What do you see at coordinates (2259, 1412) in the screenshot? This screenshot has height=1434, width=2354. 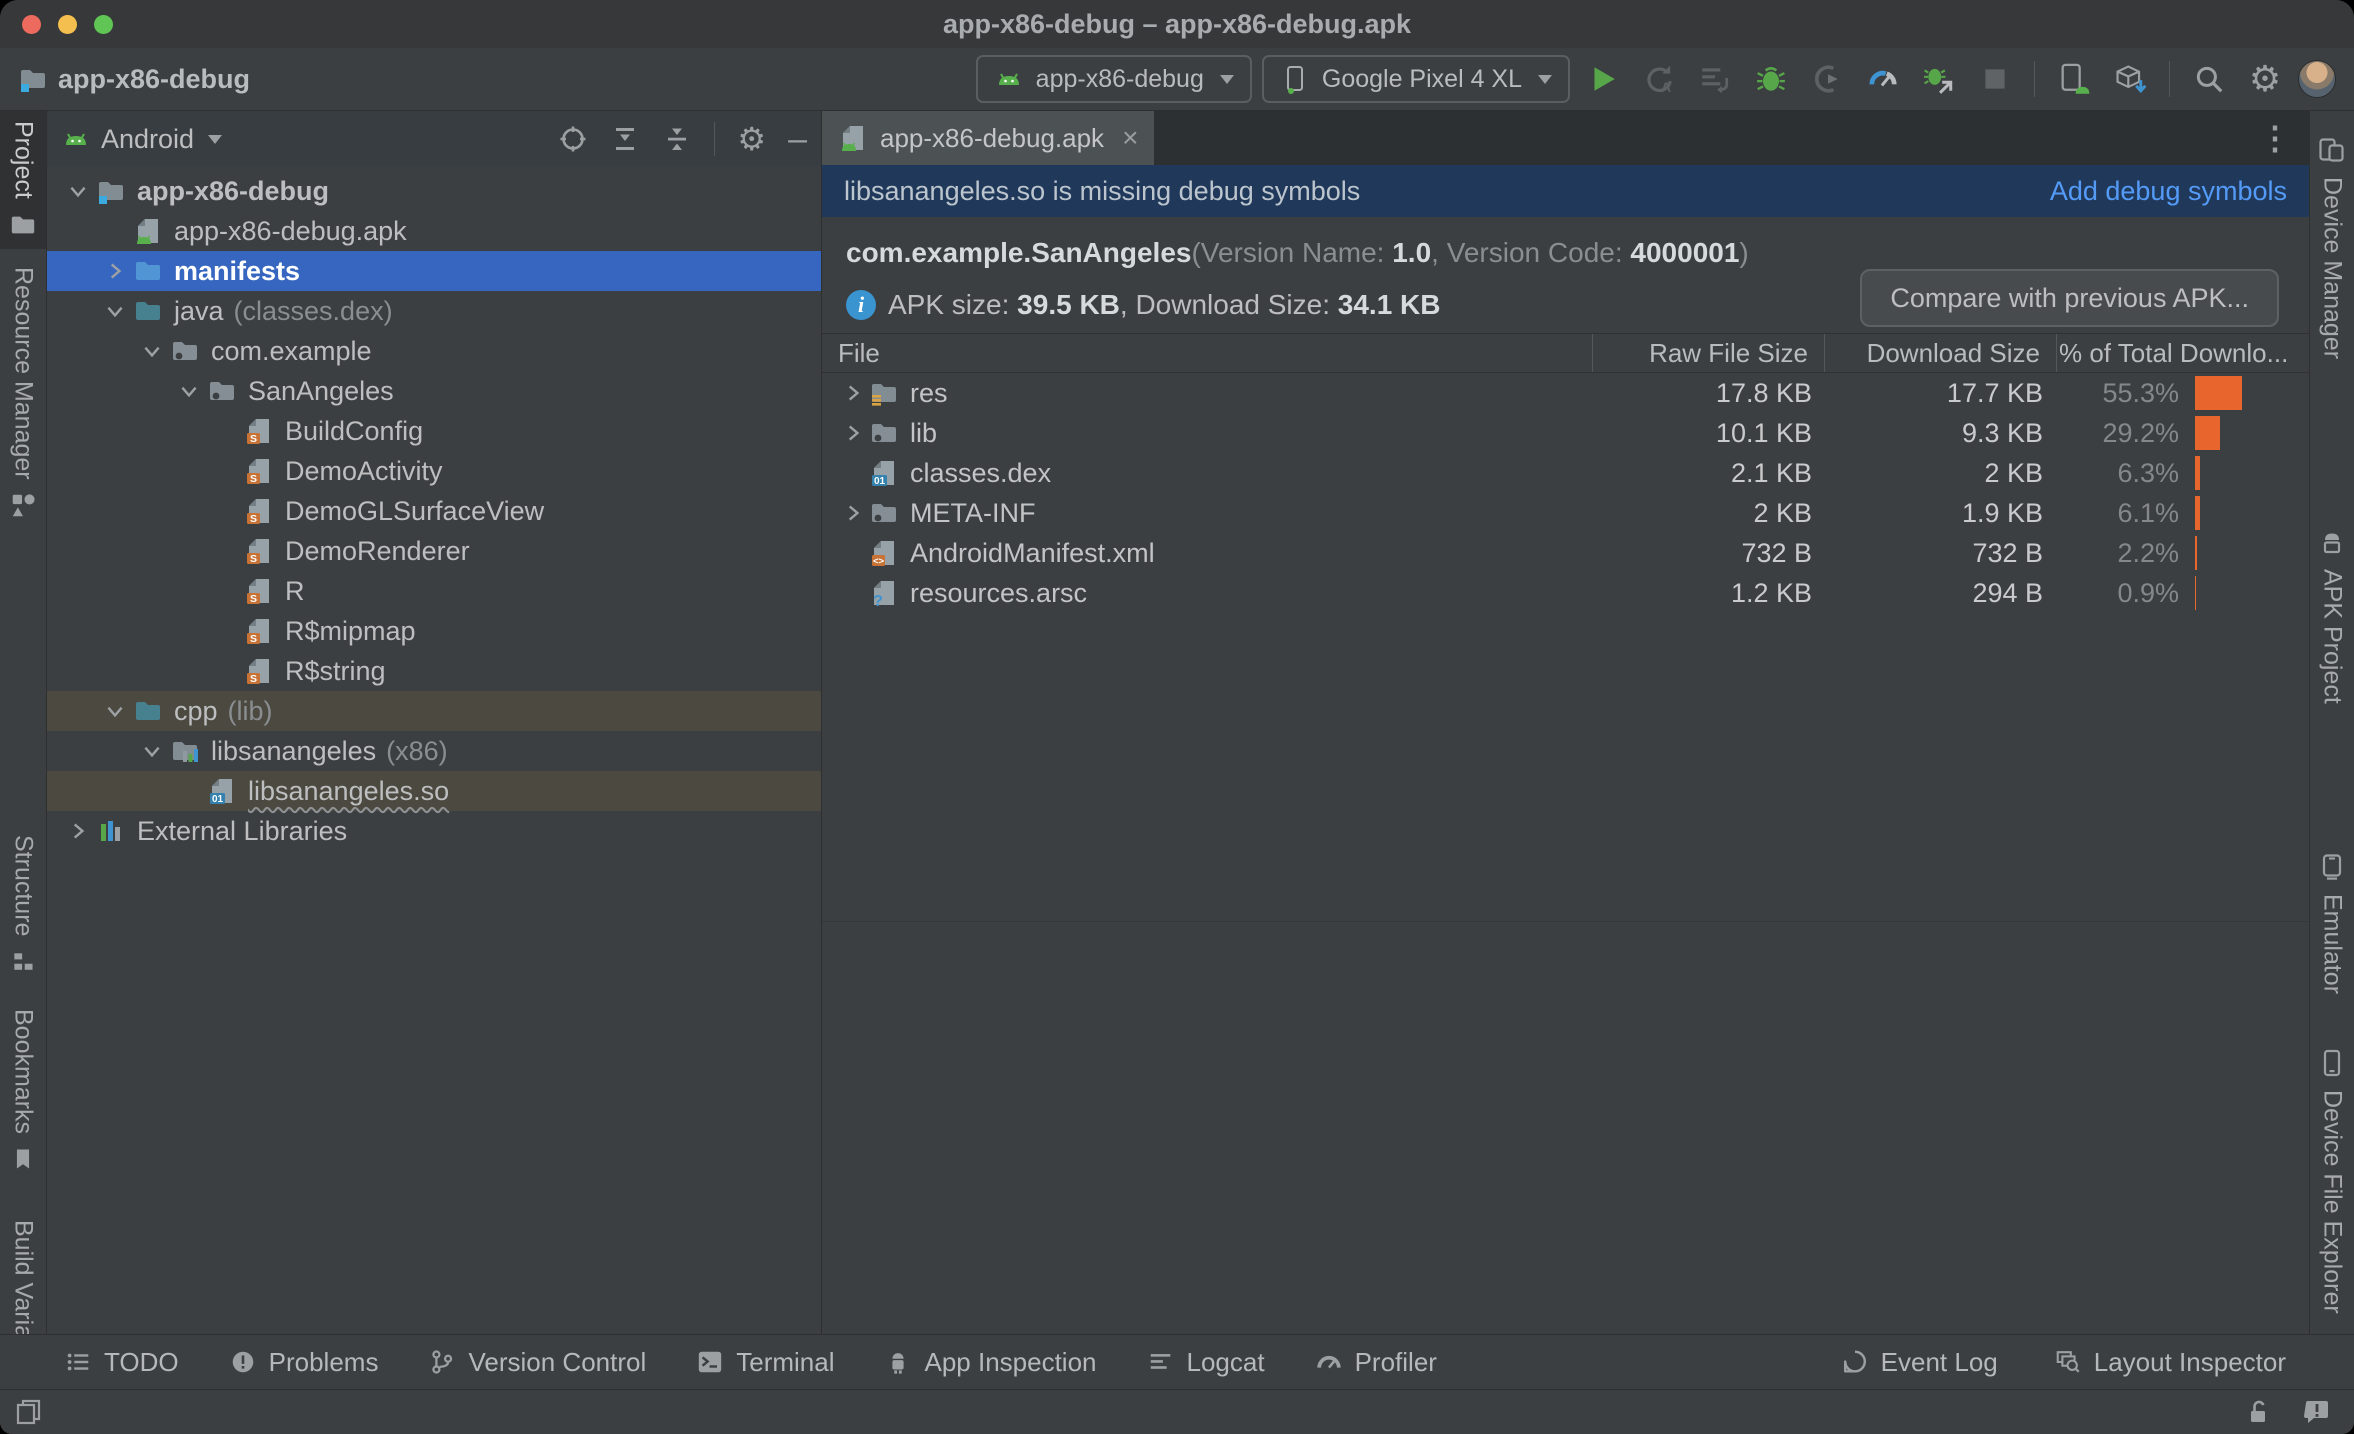 I see `unlock-icon` at bounding box center [2259, 1412].